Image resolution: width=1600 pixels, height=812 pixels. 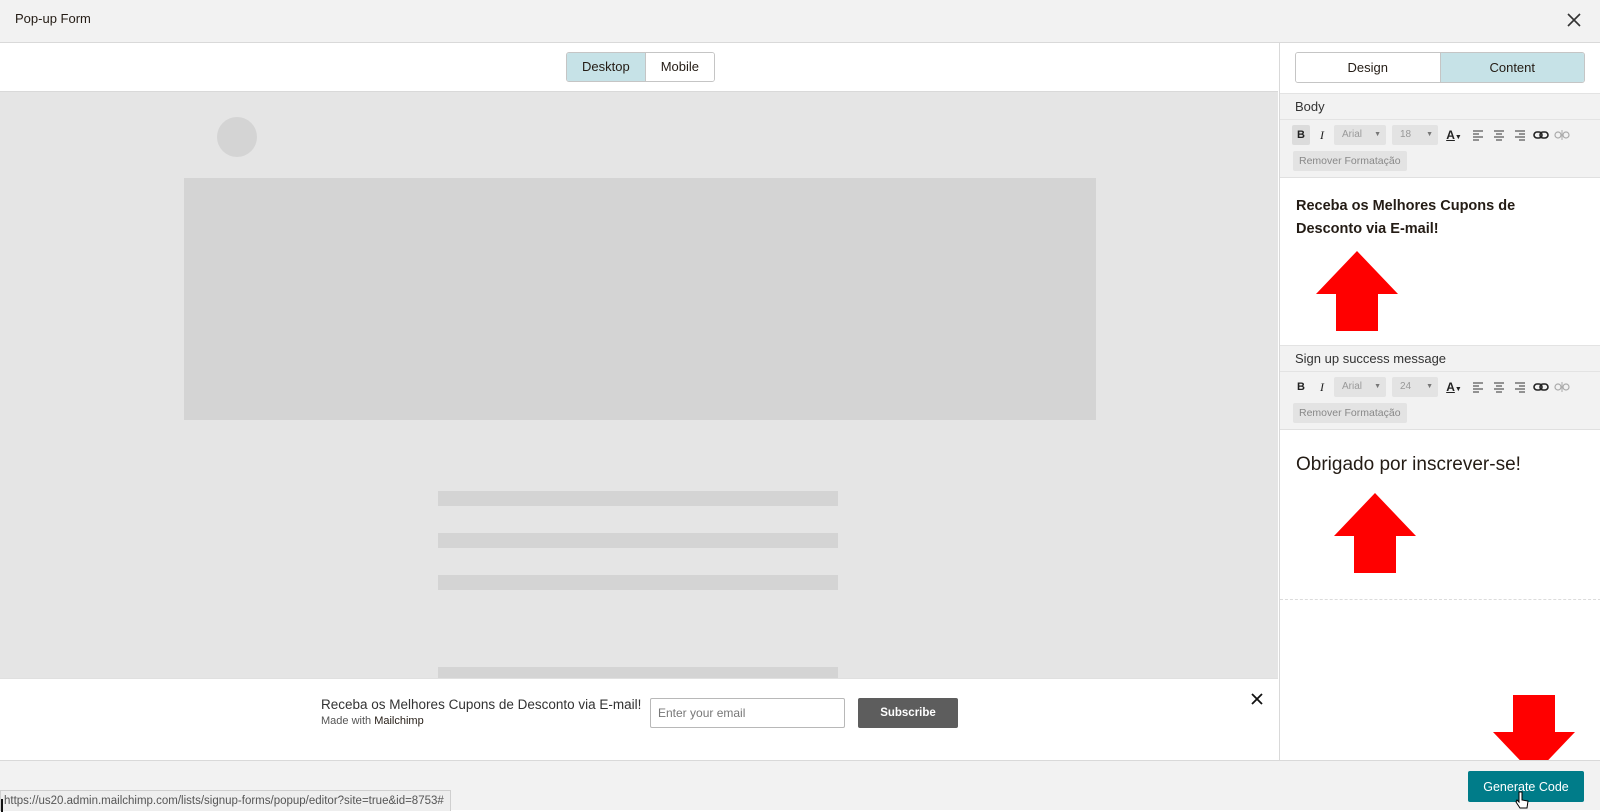 What do you see at coordinates (237, 137) in the screenshot?
I see `placeholder-avatar` at bounding box center [237, 137].